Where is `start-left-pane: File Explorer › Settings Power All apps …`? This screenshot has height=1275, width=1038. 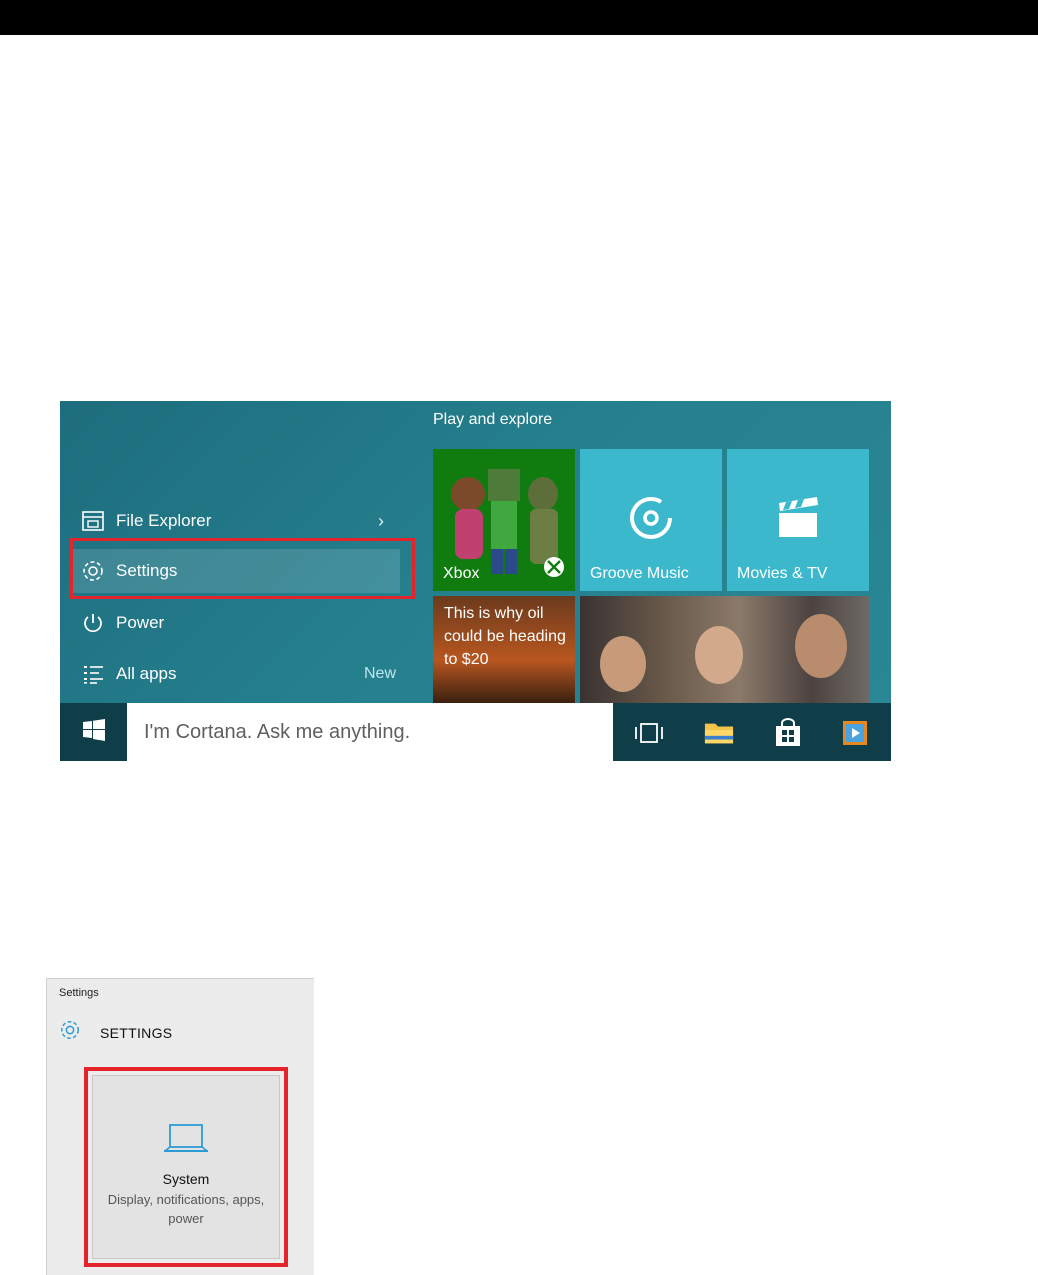 start-left-pane: File Explorer › Settings Power All apps … is located at coordinates (237, 552).